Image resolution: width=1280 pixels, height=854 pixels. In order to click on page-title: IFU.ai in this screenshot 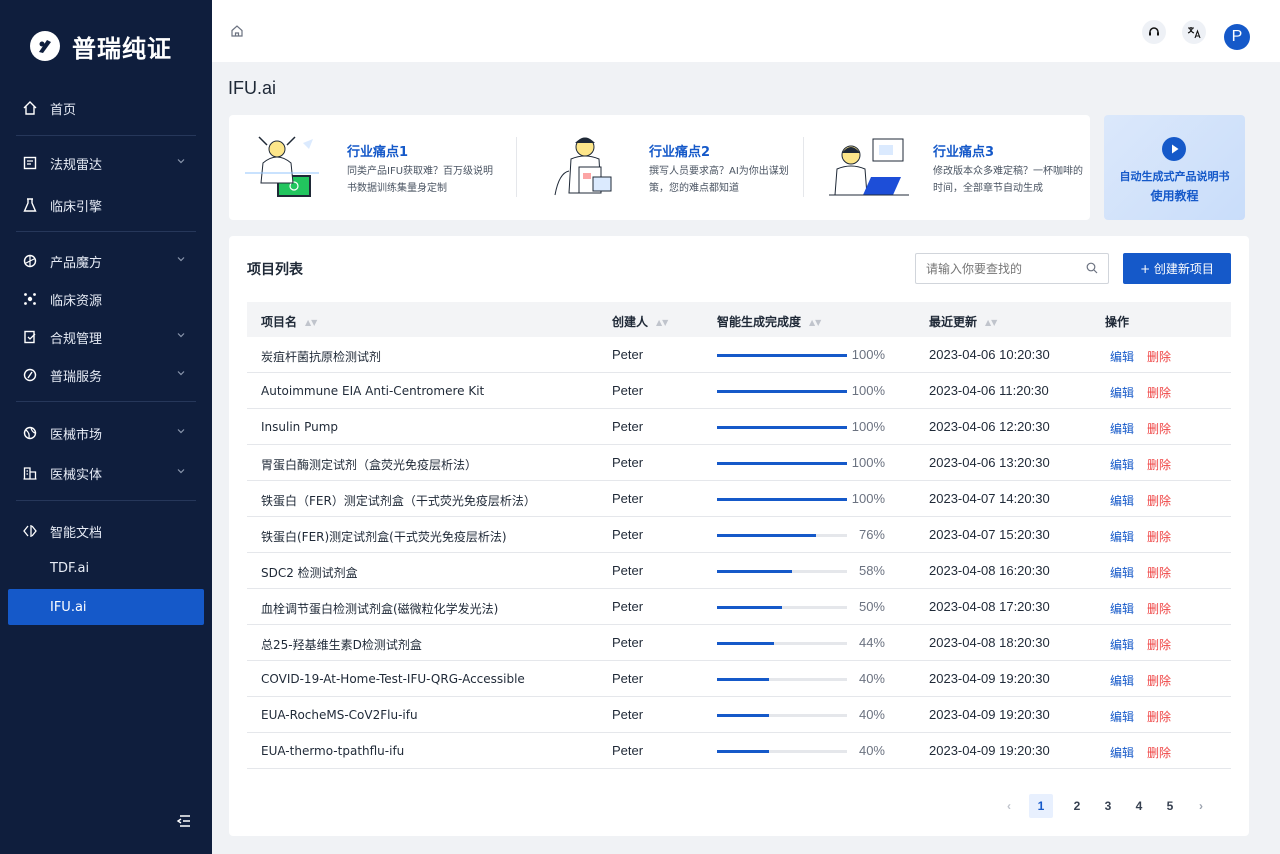, I will do `click(252, 88)`.